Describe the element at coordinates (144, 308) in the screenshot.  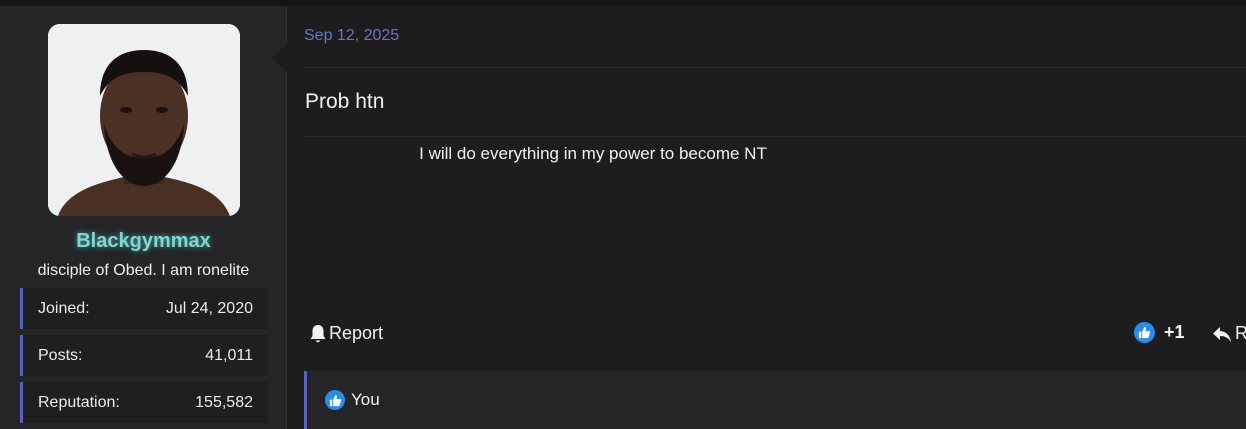
I see `stat-row-joined: Joined: Jul 24, 2020` at that location.